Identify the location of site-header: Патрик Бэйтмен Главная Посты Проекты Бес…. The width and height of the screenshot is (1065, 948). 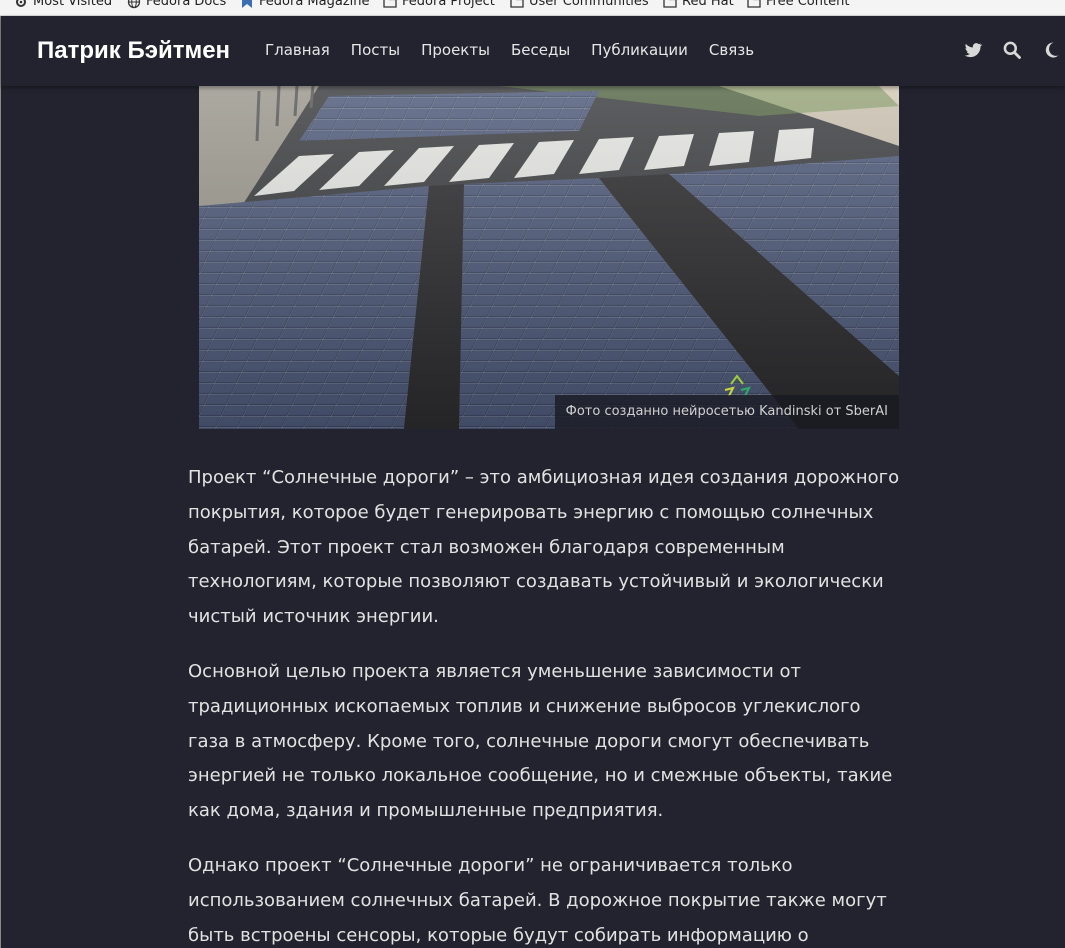
(533, 51).